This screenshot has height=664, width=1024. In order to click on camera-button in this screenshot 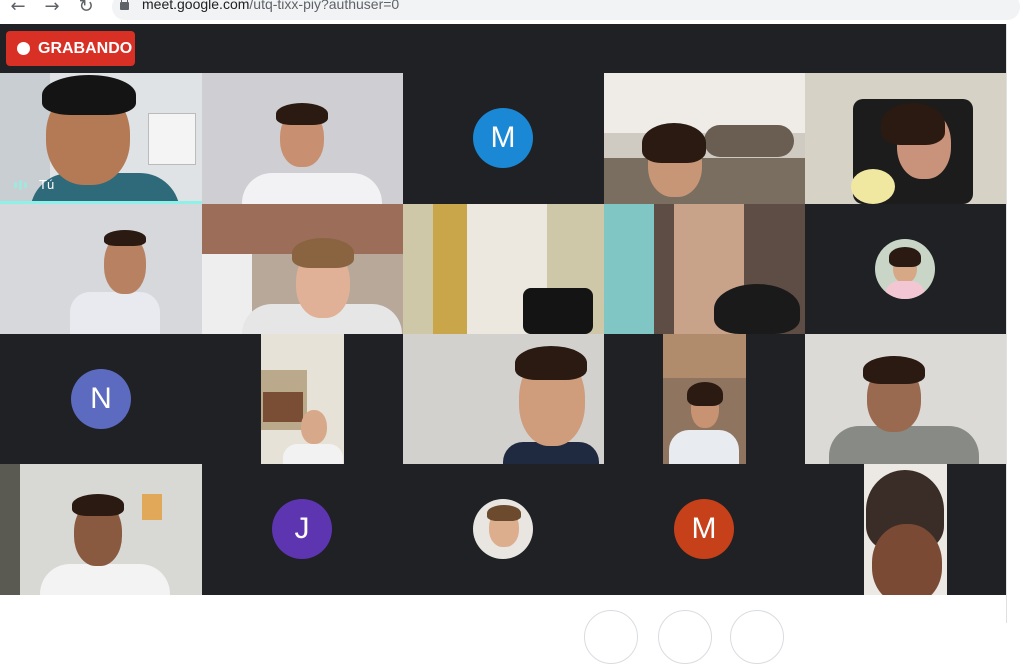, I will do `click(757, 637)`.